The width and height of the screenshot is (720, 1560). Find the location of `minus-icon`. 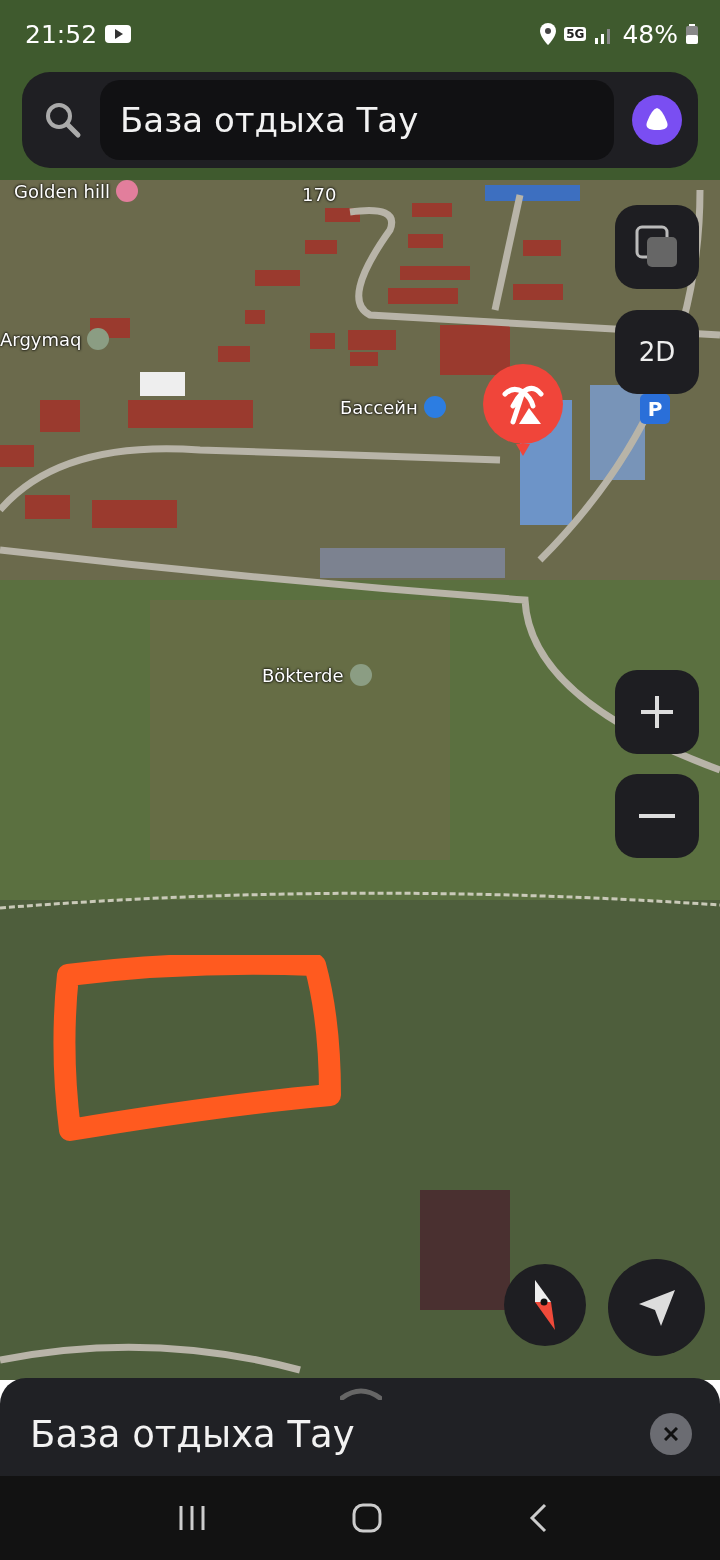

minus-icon is located at coordinates (657, 816).